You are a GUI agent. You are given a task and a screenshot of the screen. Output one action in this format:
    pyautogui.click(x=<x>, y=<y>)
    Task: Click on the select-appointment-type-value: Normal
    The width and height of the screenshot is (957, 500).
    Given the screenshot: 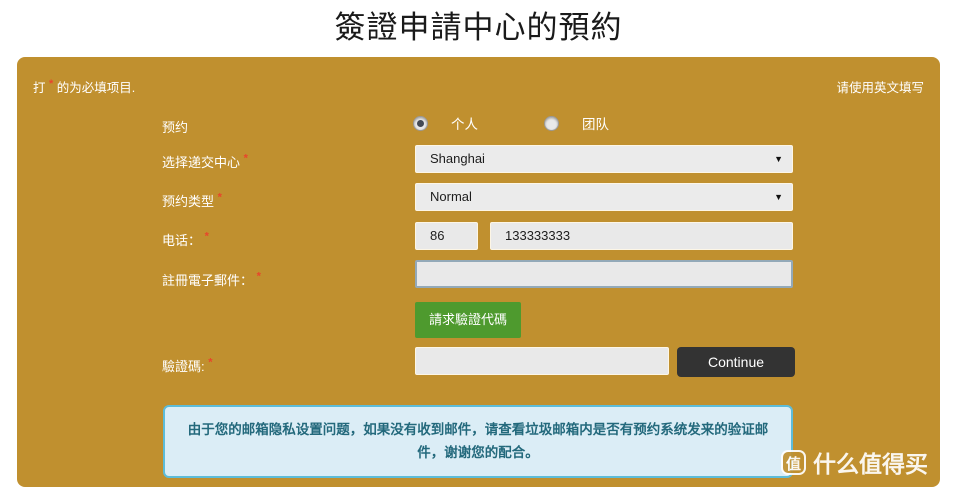 What is the action you would take?
    pyautogui.click(x=451, y=196)
    